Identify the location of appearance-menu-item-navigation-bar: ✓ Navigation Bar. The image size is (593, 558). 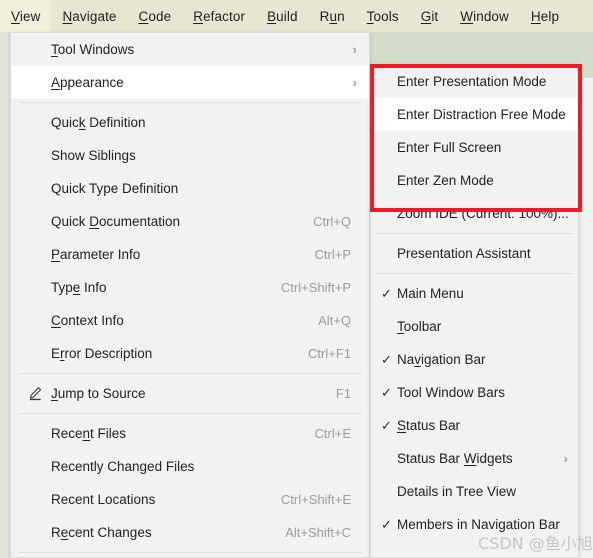
(474, 359).